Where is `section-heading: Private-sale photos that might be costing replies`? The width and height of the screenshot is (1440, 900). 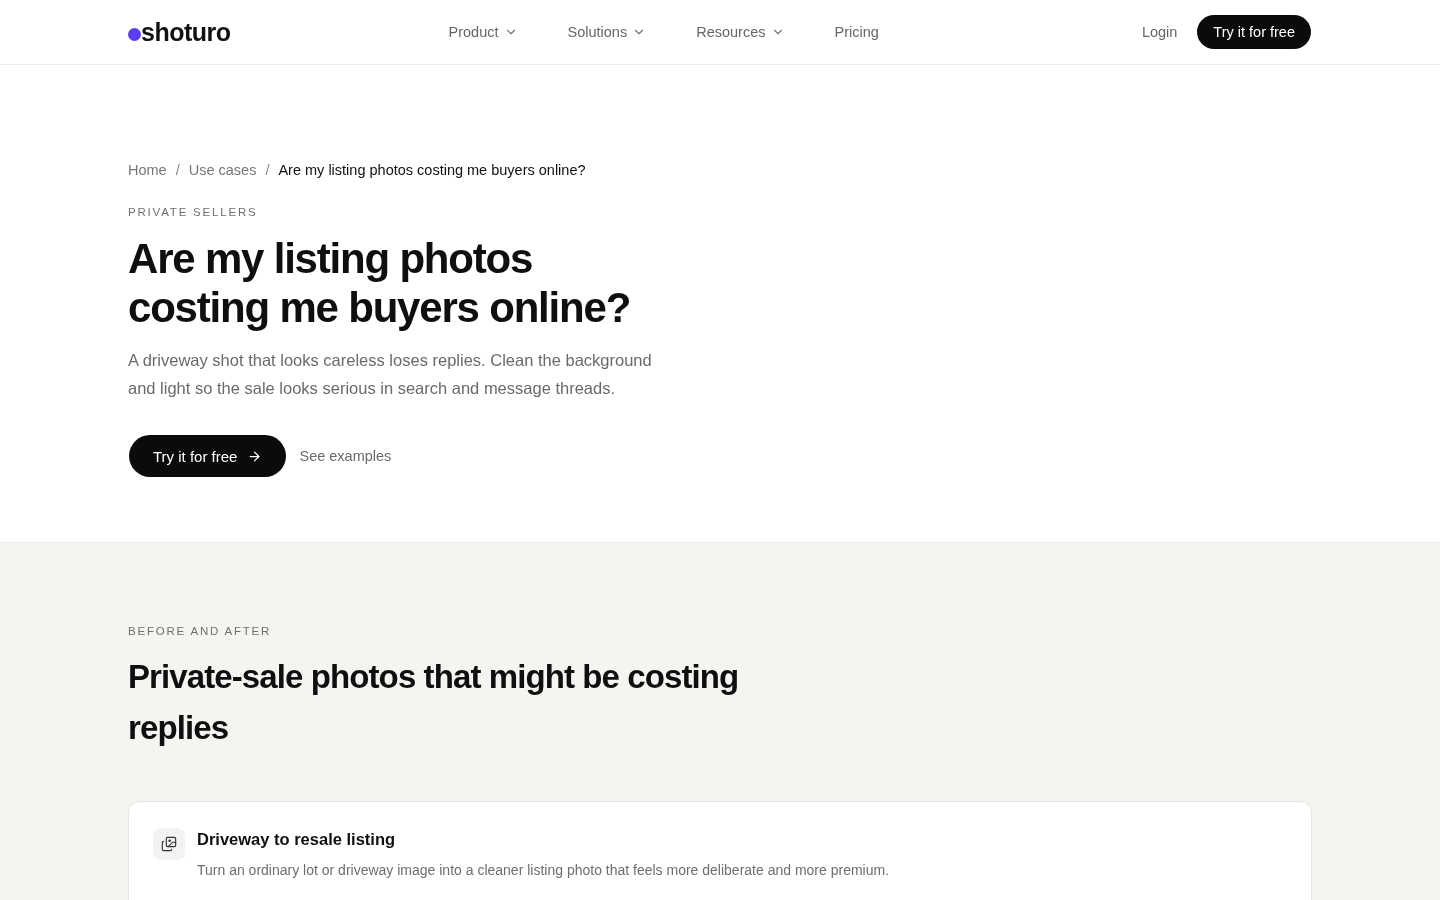
section-heading: Private-sale photos that might be costing replies is located at coordinates (434, 702).